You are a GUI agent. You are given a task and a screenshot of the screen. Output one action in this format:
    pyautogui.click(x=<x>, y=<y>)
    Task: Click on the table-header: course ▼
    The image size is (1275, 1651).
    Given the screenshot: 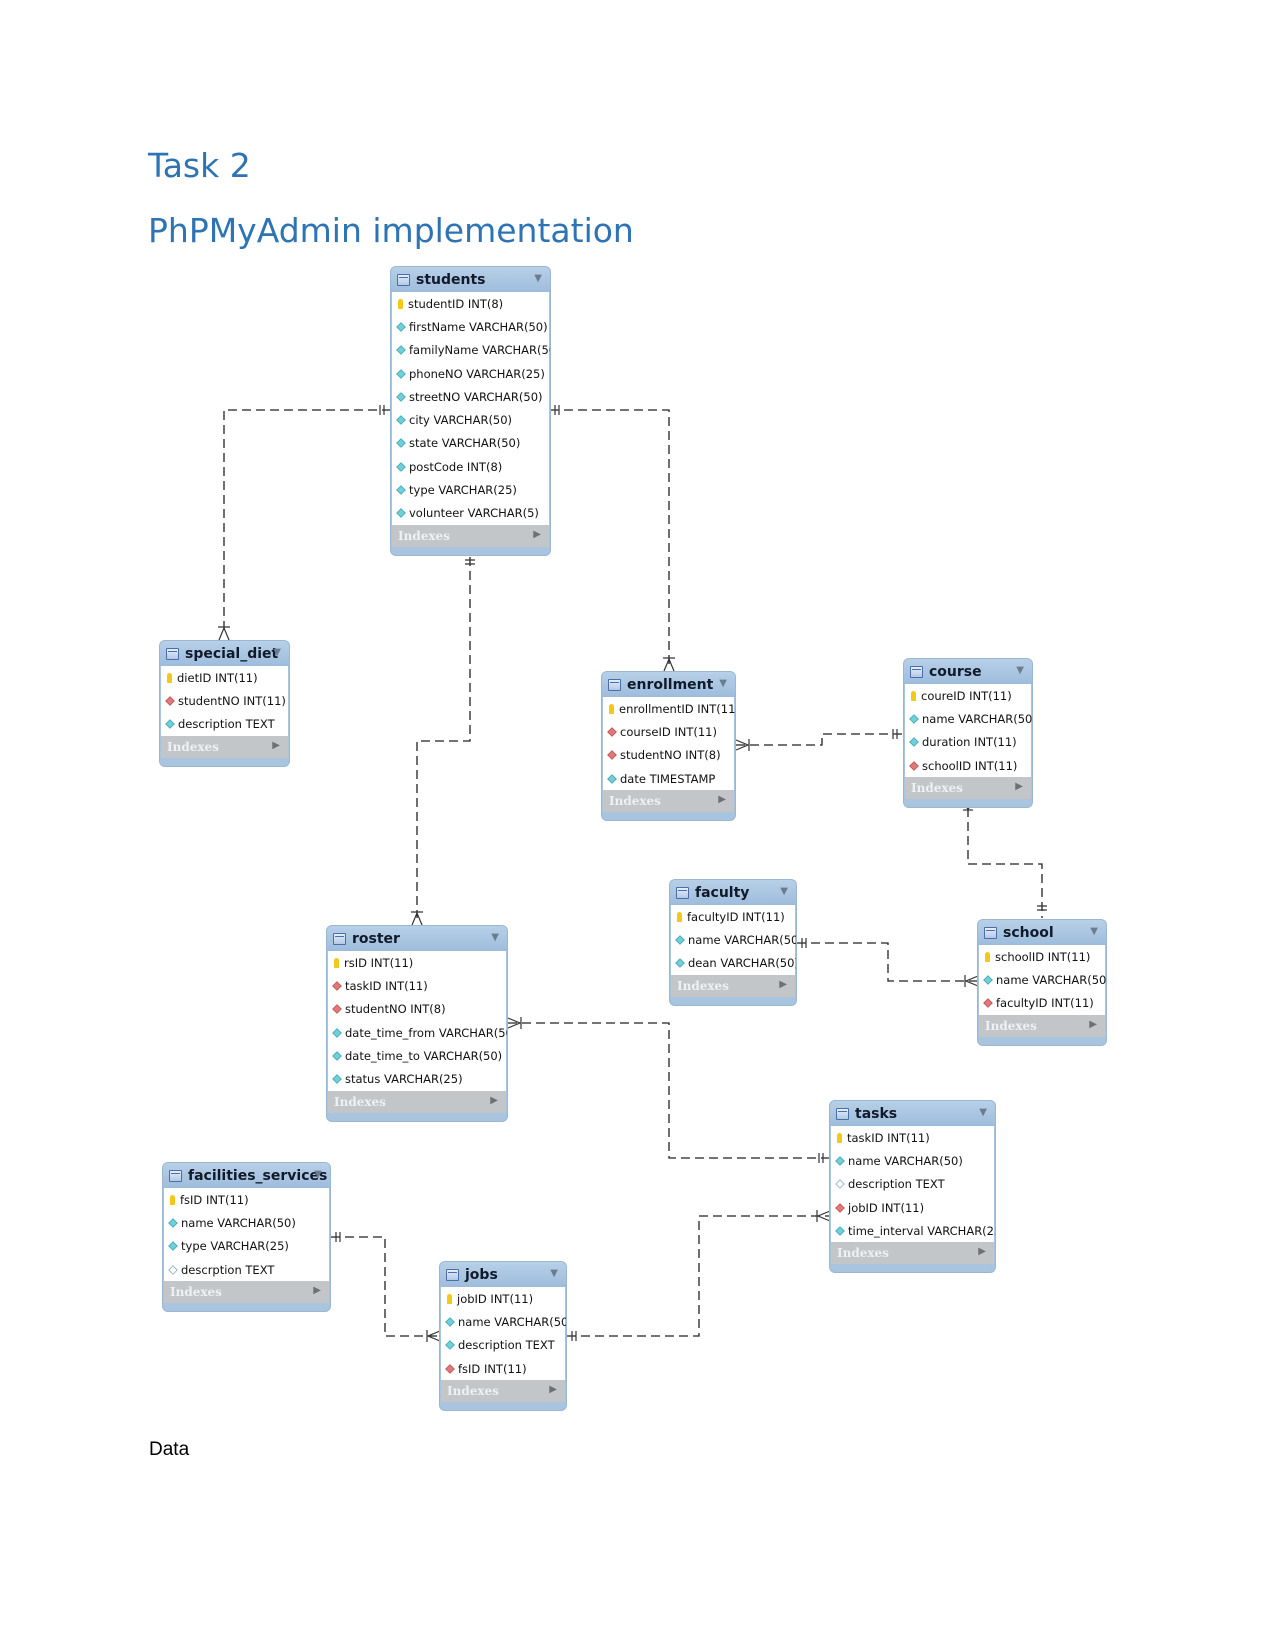 What is the action you would take?
    pyautogui.click(x=968, y=671)
    